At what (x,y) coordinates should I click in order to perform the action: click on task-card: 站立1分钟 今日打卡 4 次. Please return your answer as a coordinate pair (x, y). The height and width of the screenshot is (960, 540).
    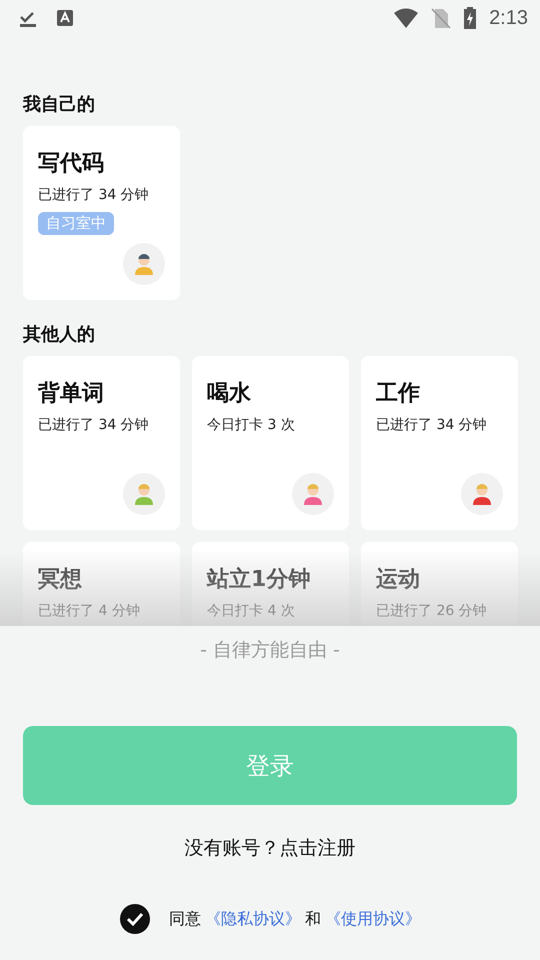
    Looking at the image, I should click on (270, 584).